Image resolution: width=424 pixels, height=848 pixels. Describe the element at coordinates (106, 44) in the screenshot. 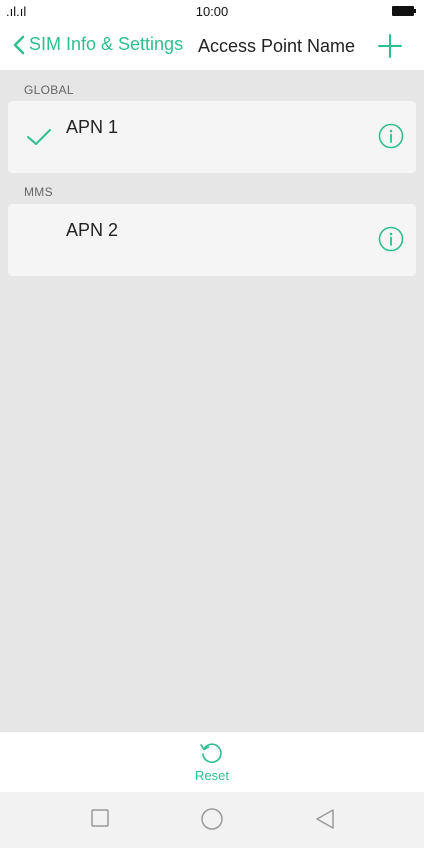

I see `back-label: SIM Info & Settings` at that location.